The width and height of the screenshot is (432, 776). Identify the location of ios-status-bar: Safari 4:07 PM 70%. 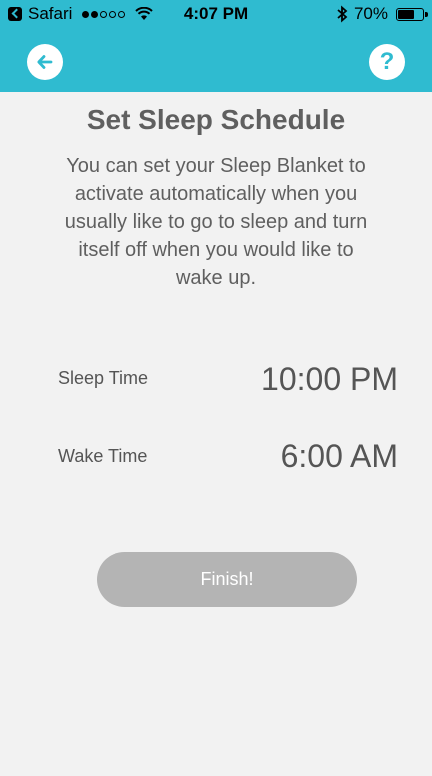
(216, 15).